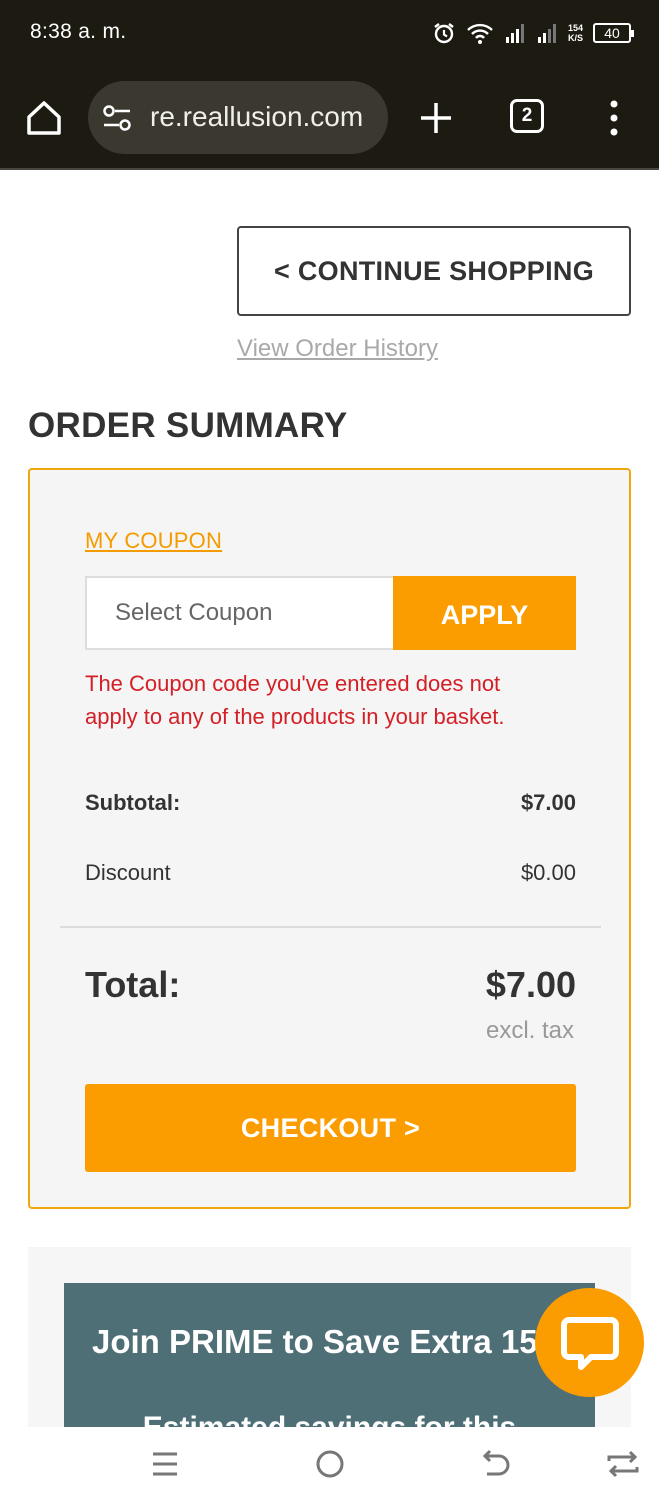  What do you see at coordinates (529, 1030) in the screenshot?
I see `tax-note: excl. tax` at bounding box center [529, 1030].